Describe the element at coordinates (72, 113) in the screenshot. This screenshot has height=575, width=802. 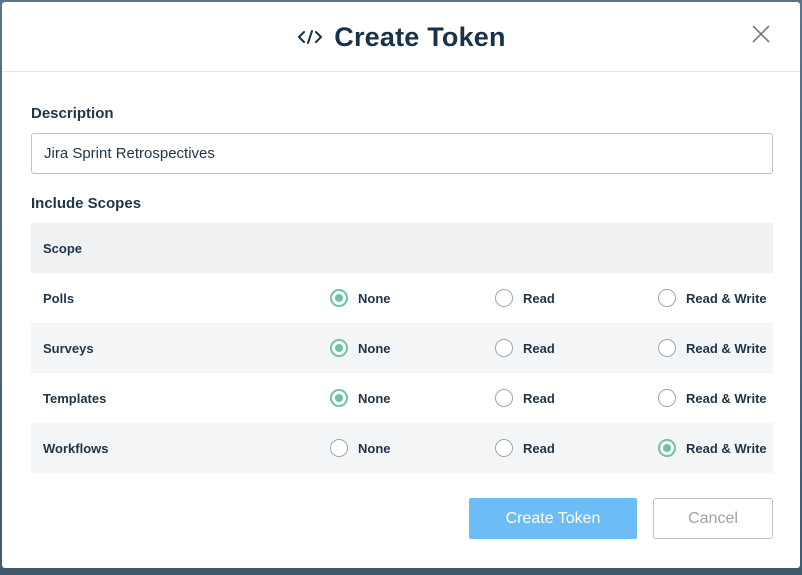
I see `description-label: Description` at that location.